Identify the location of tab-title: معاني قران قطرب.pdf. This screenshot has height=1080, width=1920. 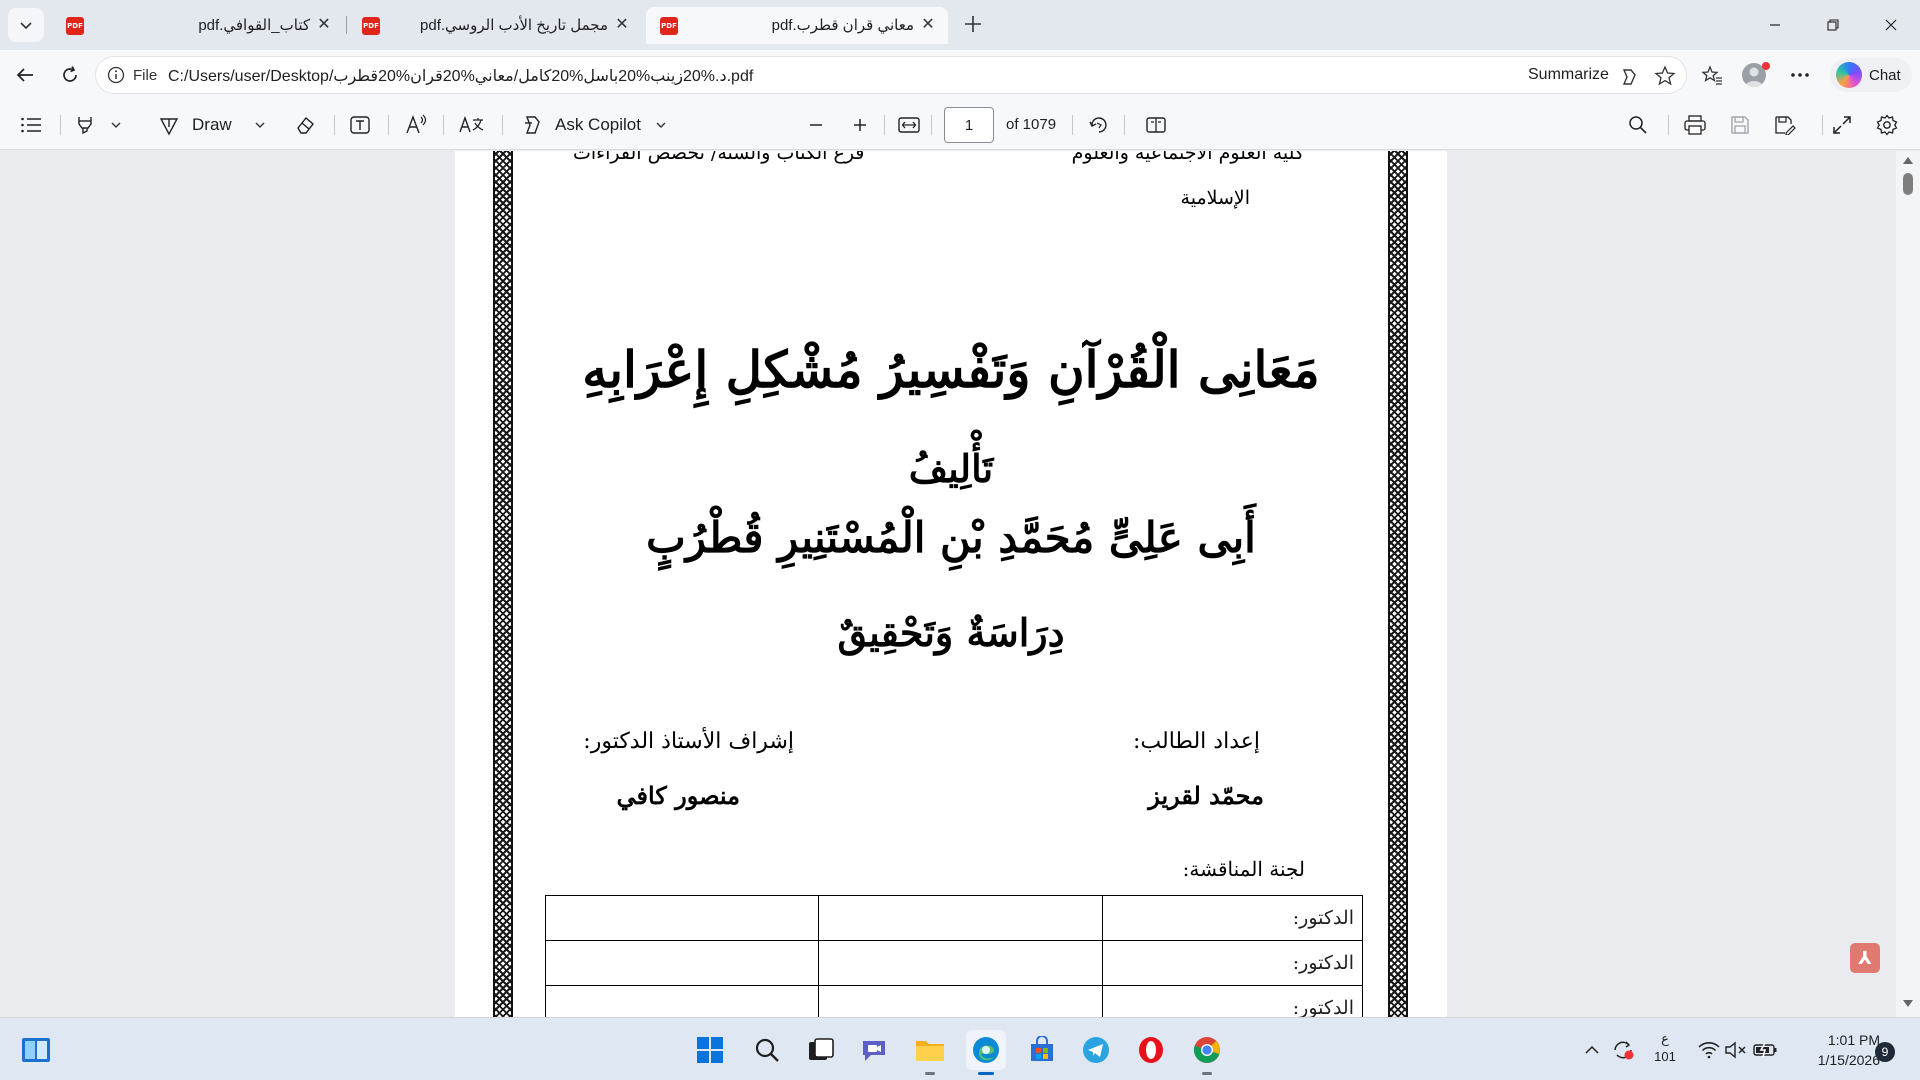
(842, 25).